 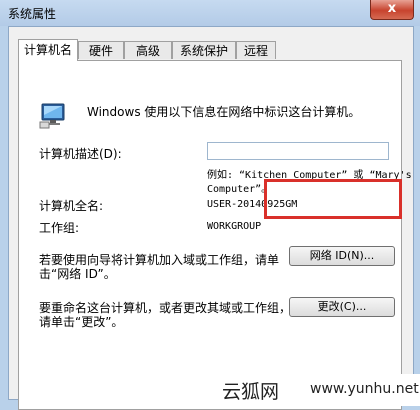 I want to click on tab-remote: 远程, so click(x=256, y=50).